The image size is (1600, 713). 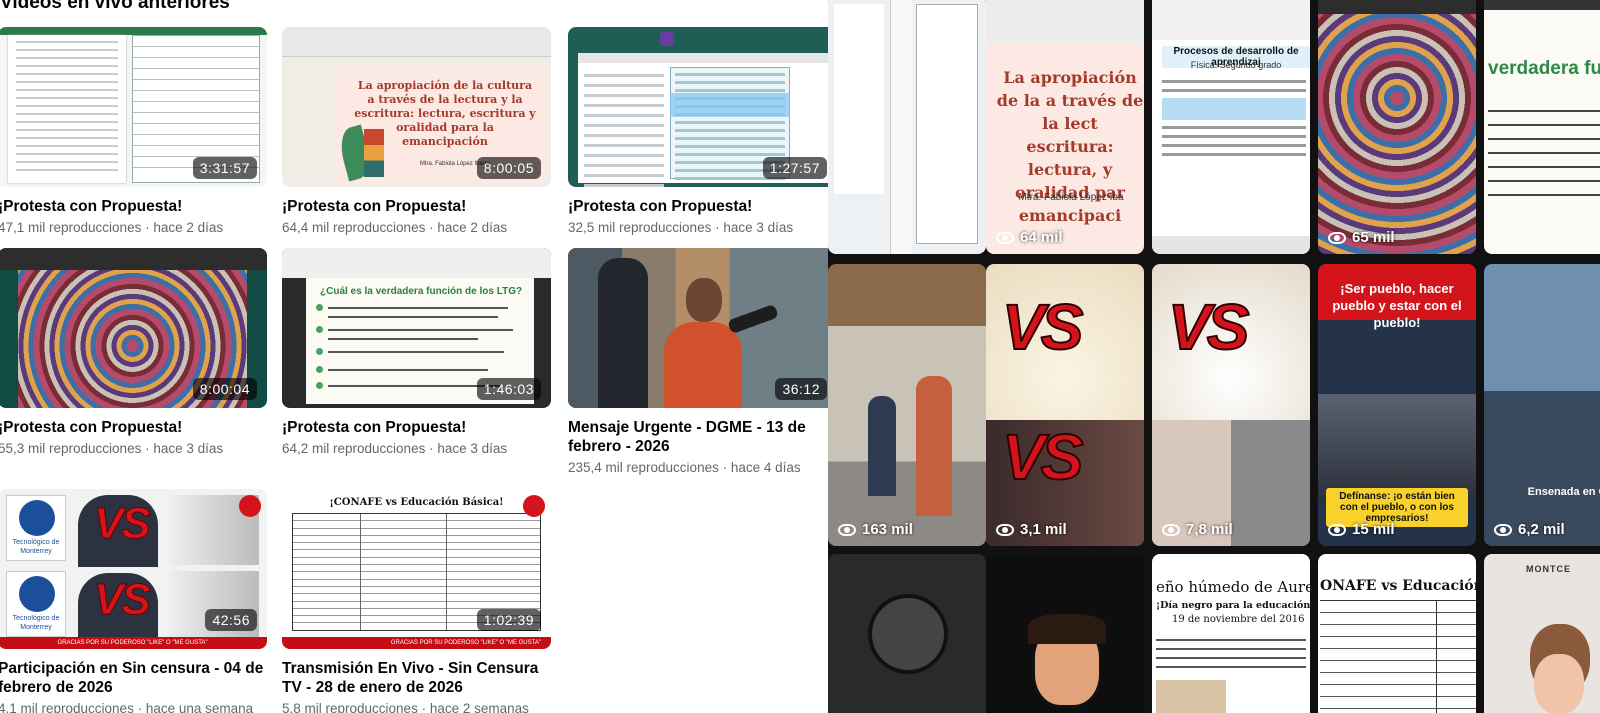 I want to click on reel-subheader: Física. Segundo grado, so click(x=1236, y=65).